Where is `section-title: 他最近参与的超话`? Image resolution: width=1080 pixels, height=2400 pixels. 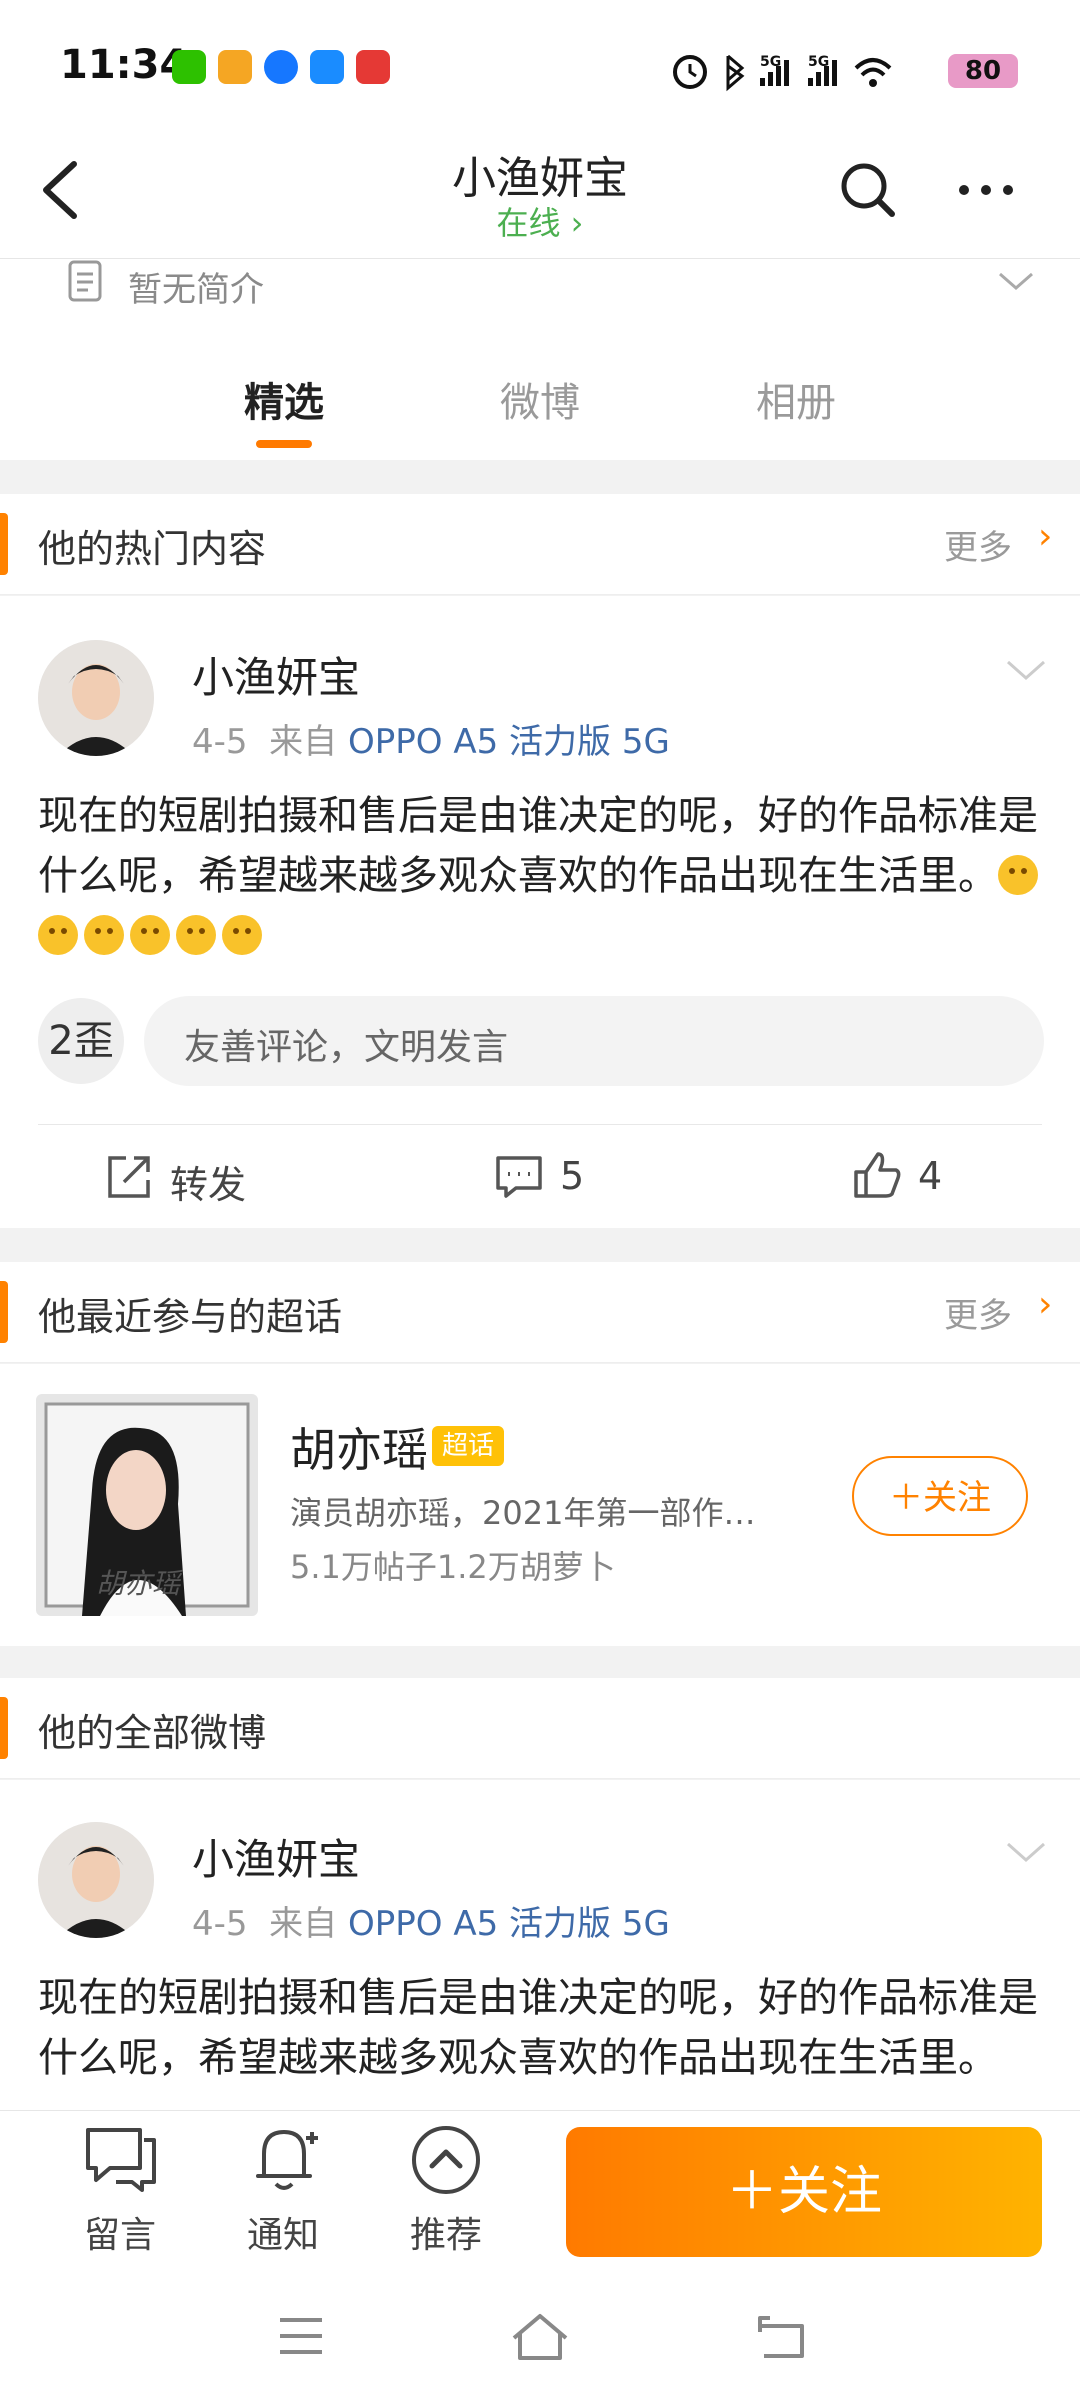 section-title: 他最近参与的超话 is located at coordinates (190, 1317).